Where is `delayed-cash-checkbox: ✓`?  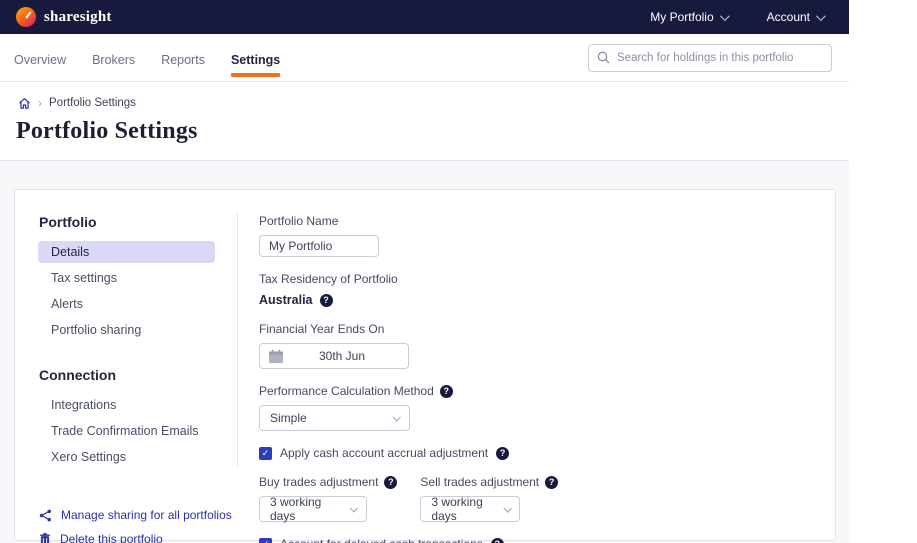 delayed-cash-checkbox: ✓ is located at coordinates (265, 540).